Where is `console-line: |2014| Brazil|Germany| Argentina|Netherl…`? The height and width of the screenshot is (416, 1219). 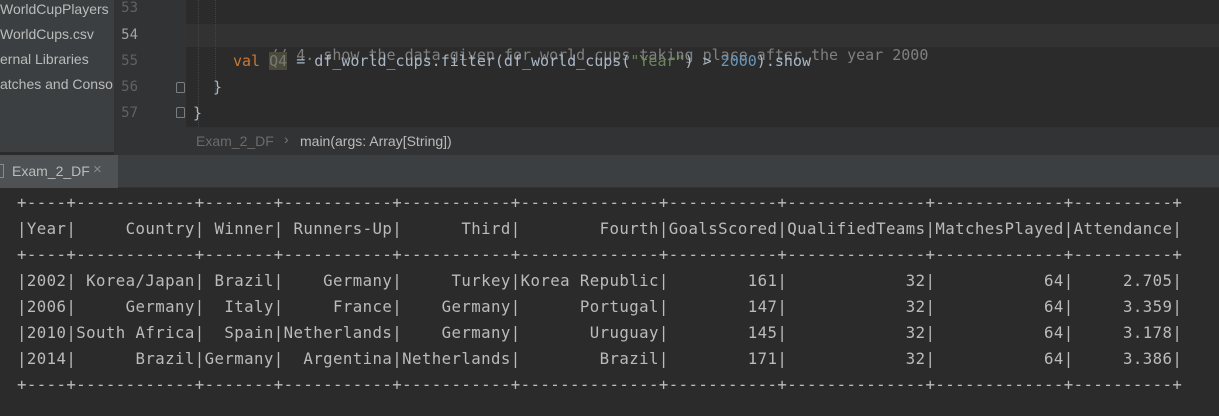 console-line: |2014| Brazil|Germany| Argentina|Netherl… is located at coordinates (600, 358).